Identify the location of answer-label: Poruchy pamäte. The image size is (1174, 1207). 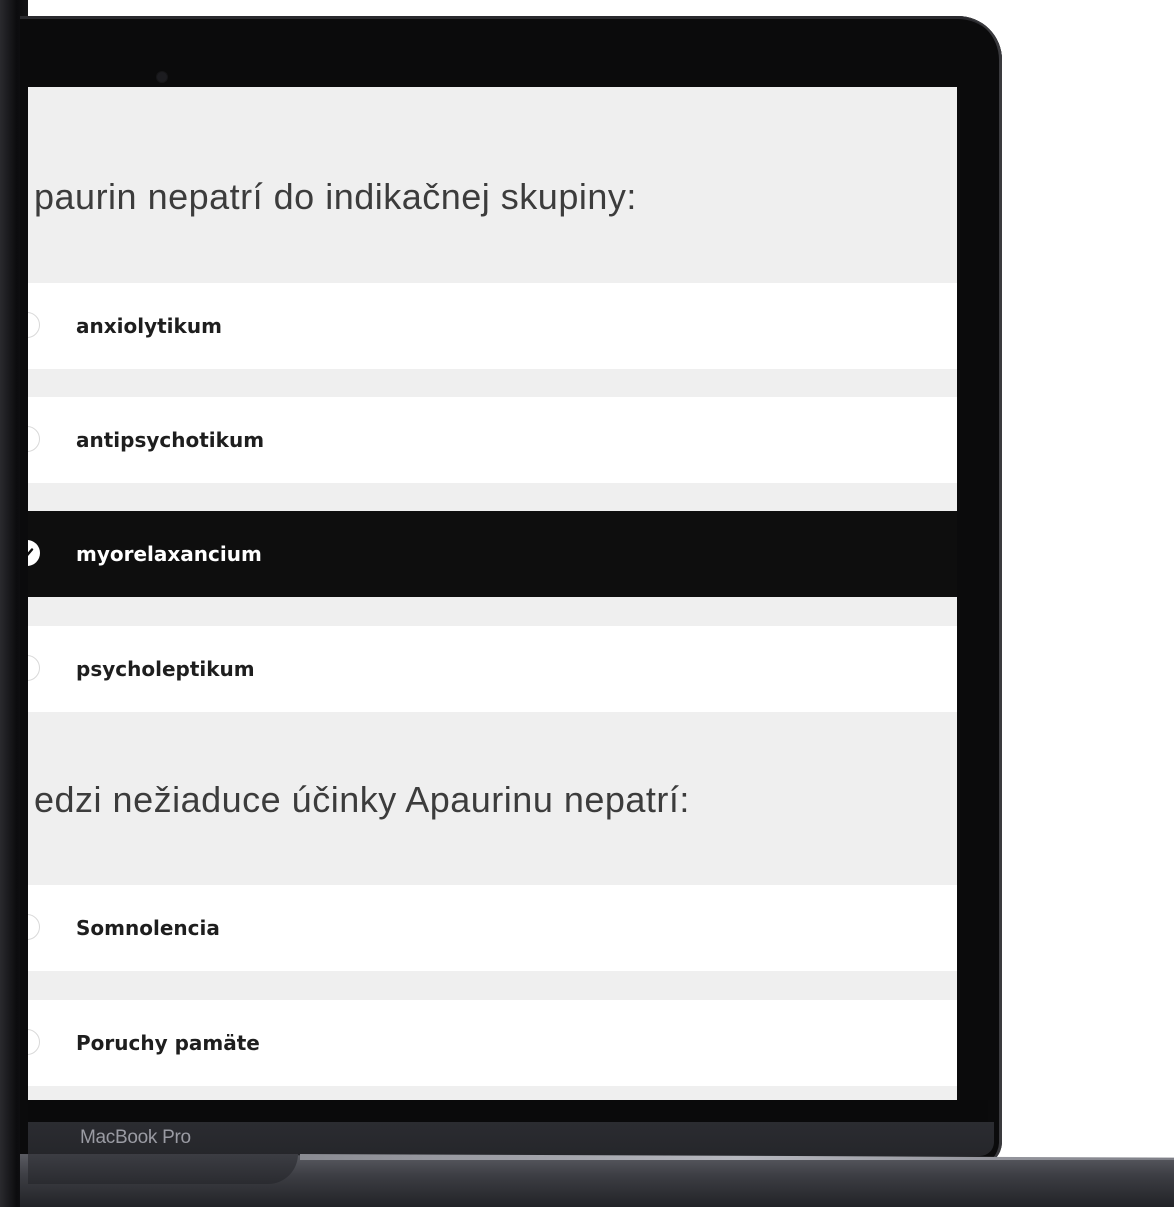
(168, 1043).